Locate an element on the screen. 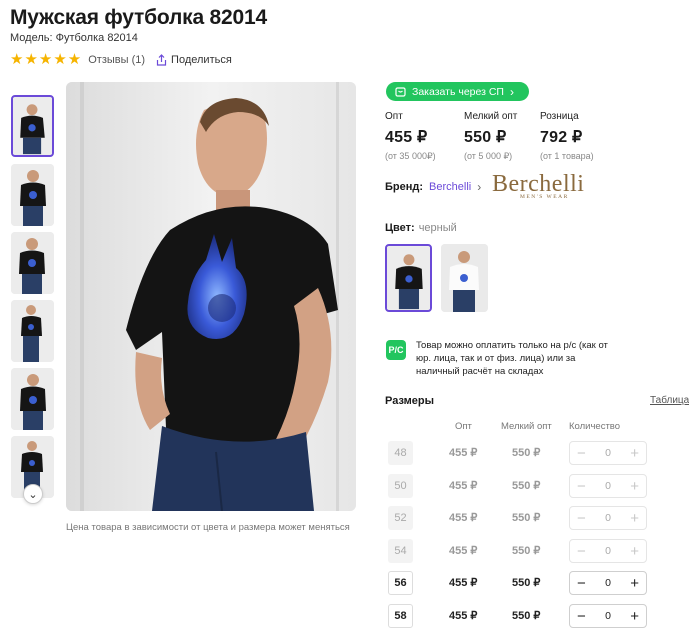 This screenshot has height=640, width=689. price-wholesale: Опт 455 ₽ (от 35 000₽) is located at coordinates (410, 136).